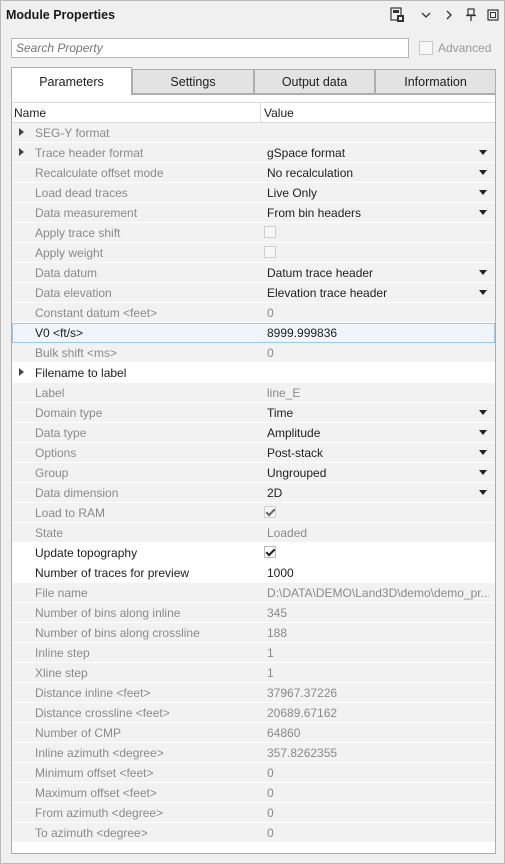  I want to click on property-value-input: 8999.999836, so click(378, 333).